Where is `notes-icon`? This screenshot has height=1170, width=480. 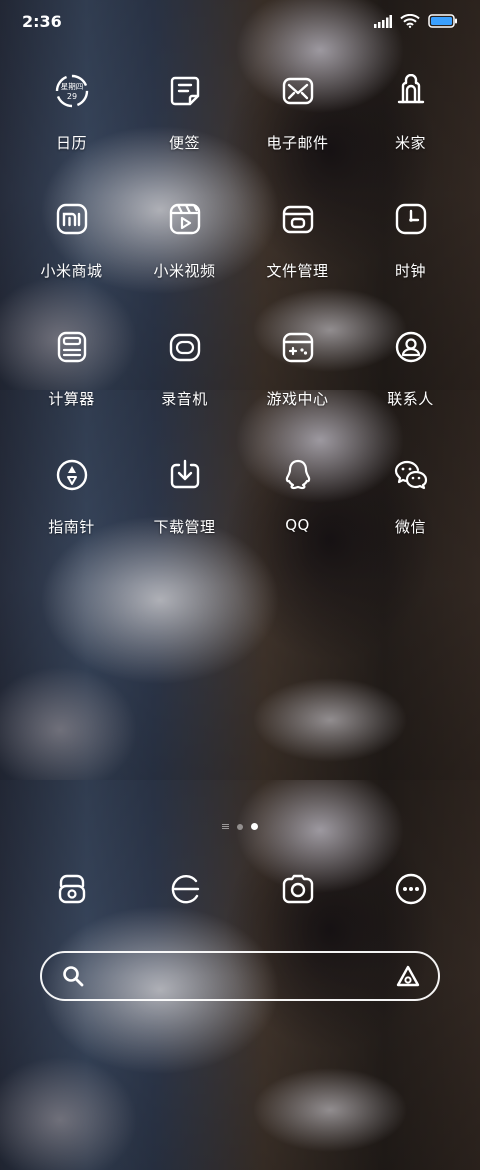
notes-icon is located at coordinates (185, 91).